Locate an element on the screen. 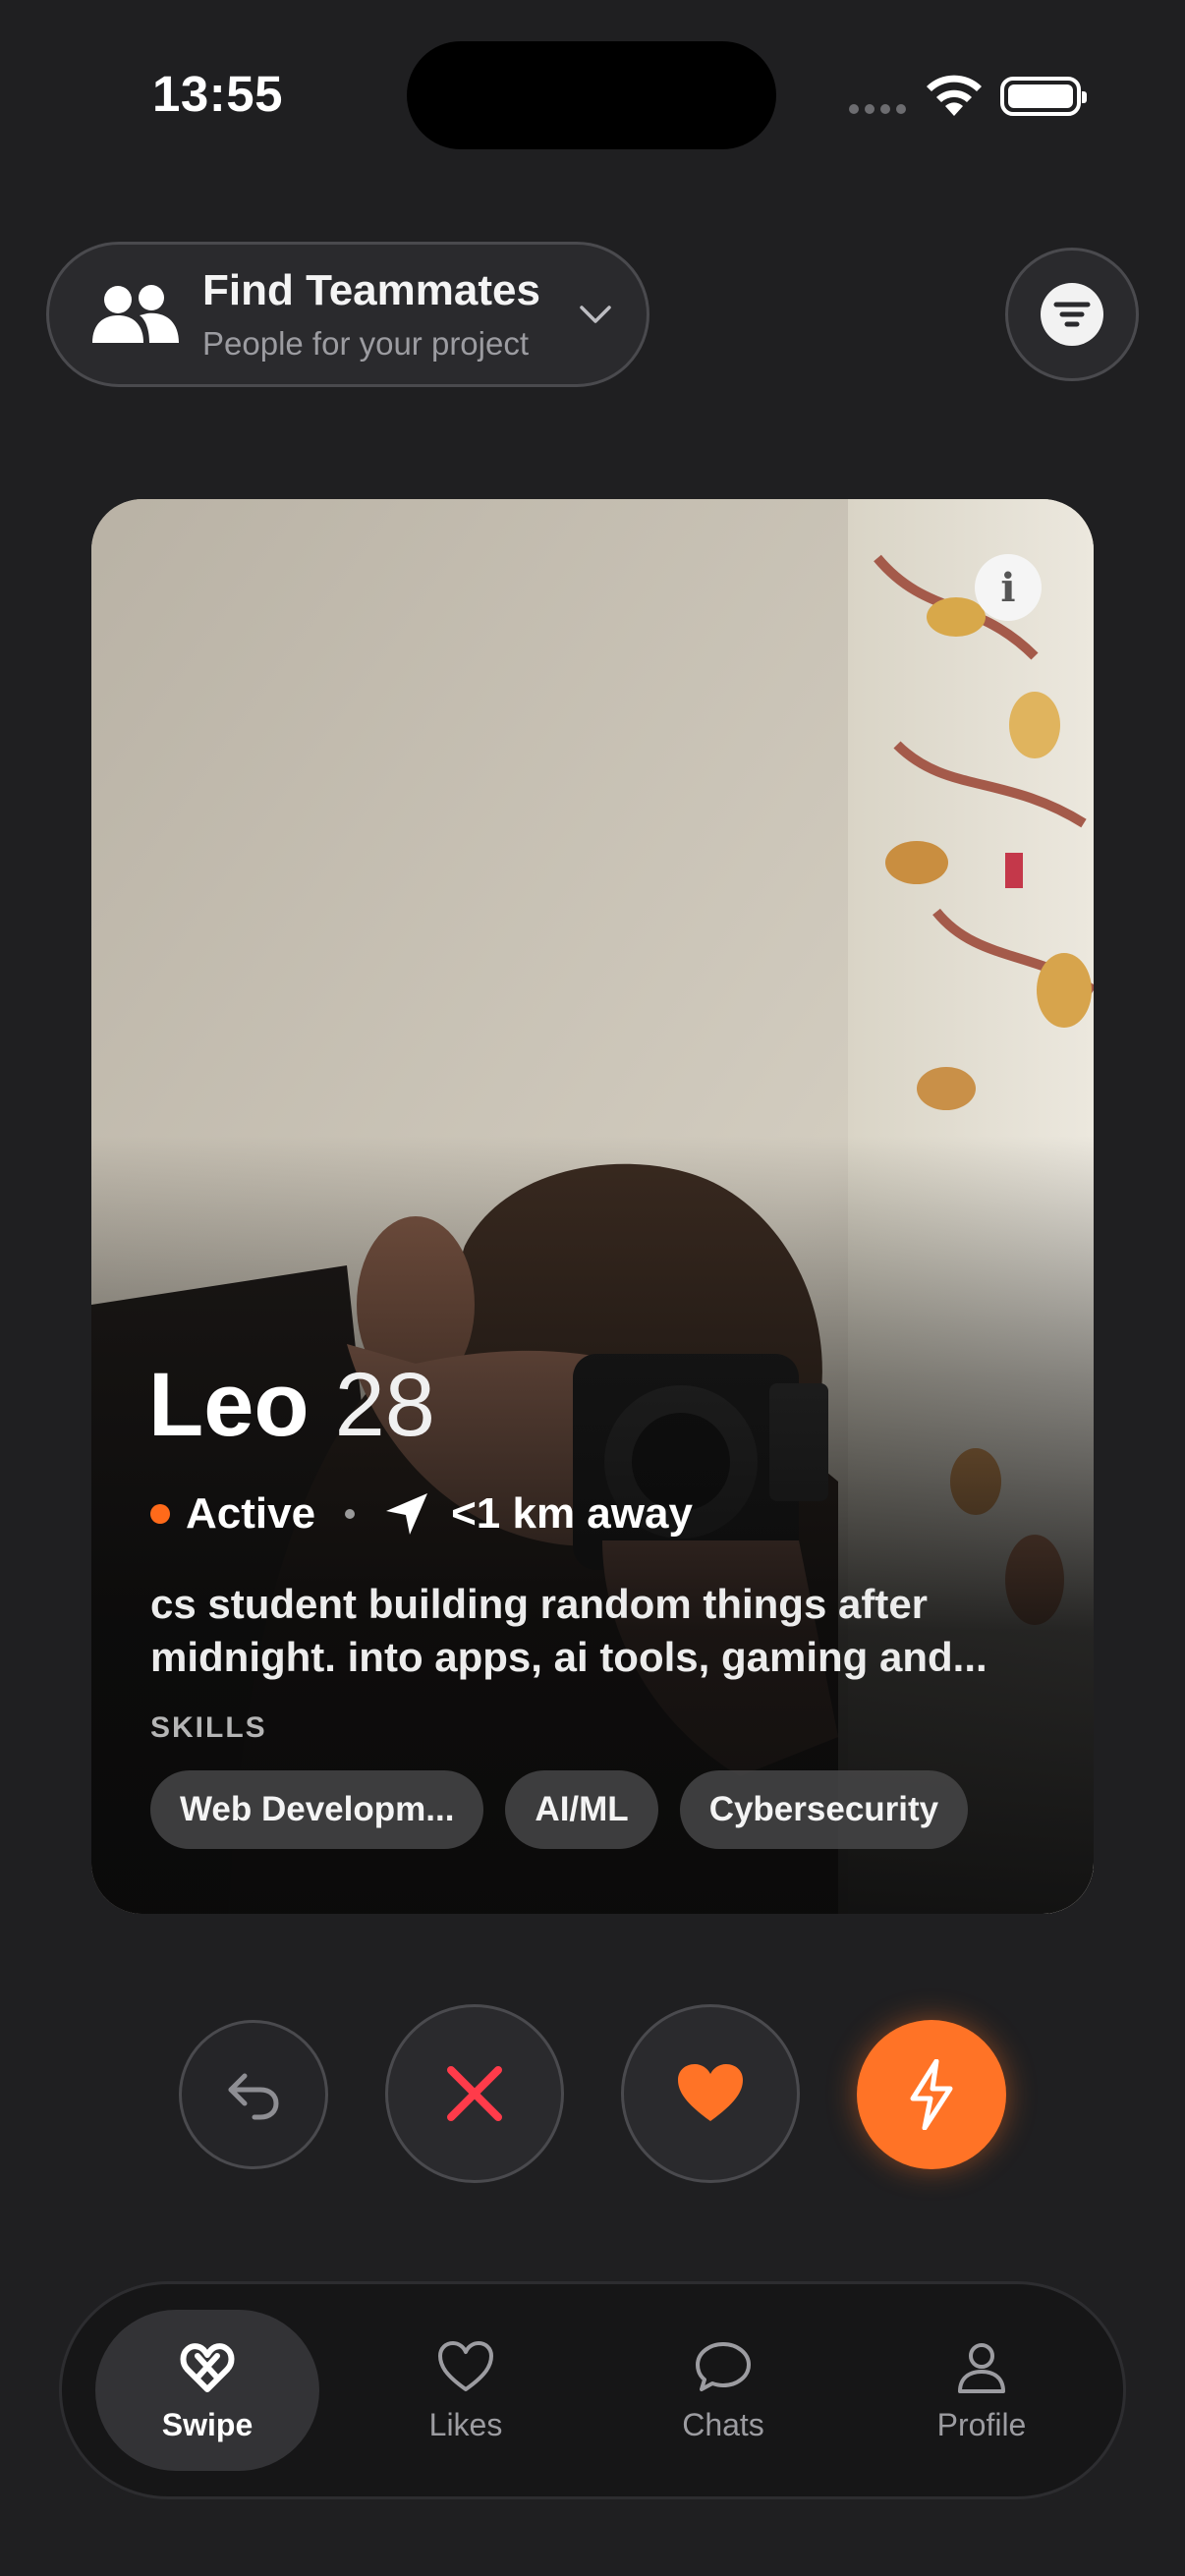  active-status: Active is located at coordinates (251, 1513).